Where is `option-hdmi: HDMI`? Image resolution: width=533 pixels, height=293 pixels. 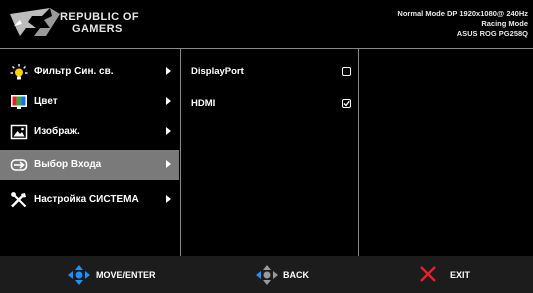 option-hdmi: HDMI is located at coordinates (269, 103).